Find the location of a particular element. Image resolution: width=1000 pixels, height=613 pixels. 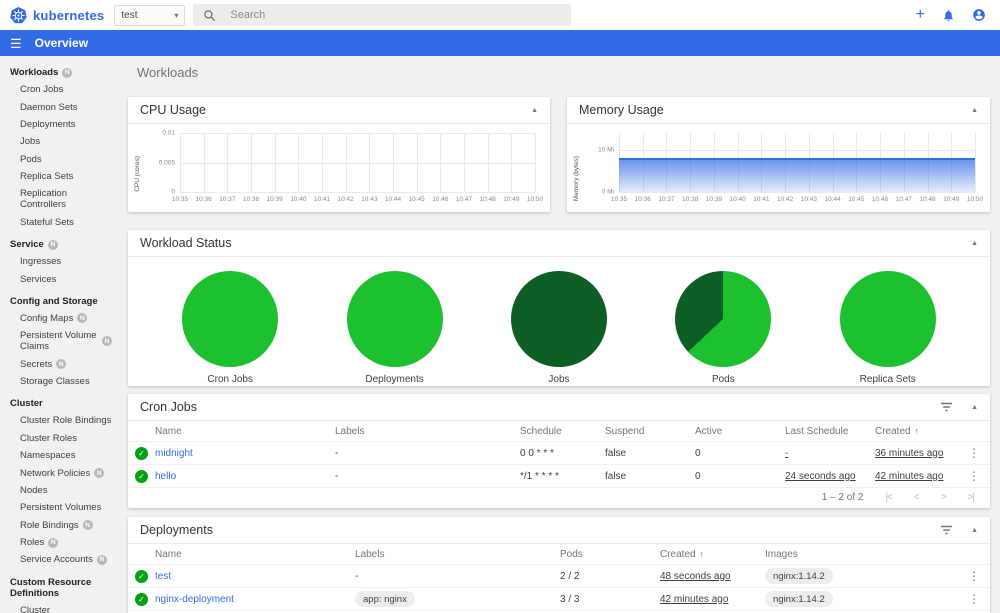

memory-usage-title: Memory Usage is located at coordinates (621, 110).